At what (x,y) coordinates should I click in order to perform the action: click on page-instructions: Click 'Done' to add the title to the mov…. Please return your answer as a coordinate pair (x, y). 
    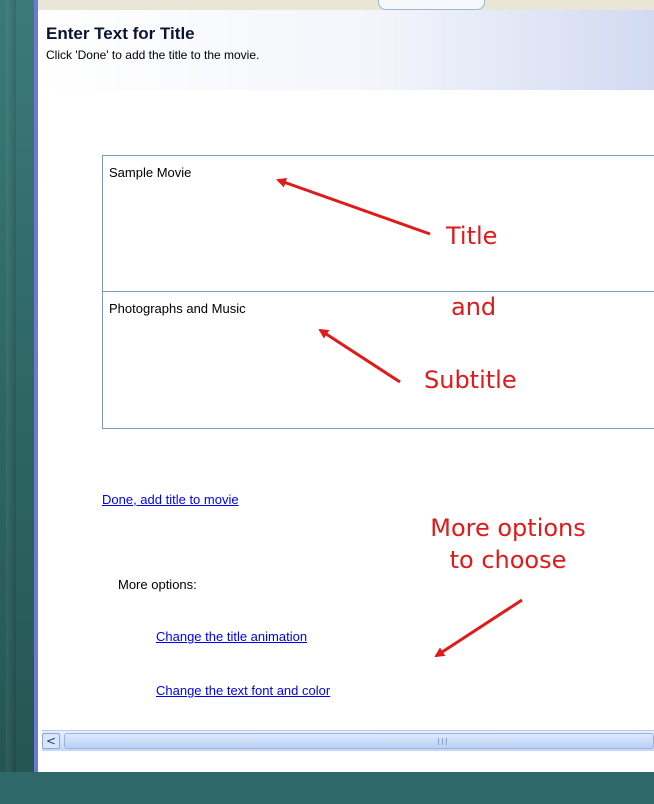
    Looking at the image, I should click on (153, 55).